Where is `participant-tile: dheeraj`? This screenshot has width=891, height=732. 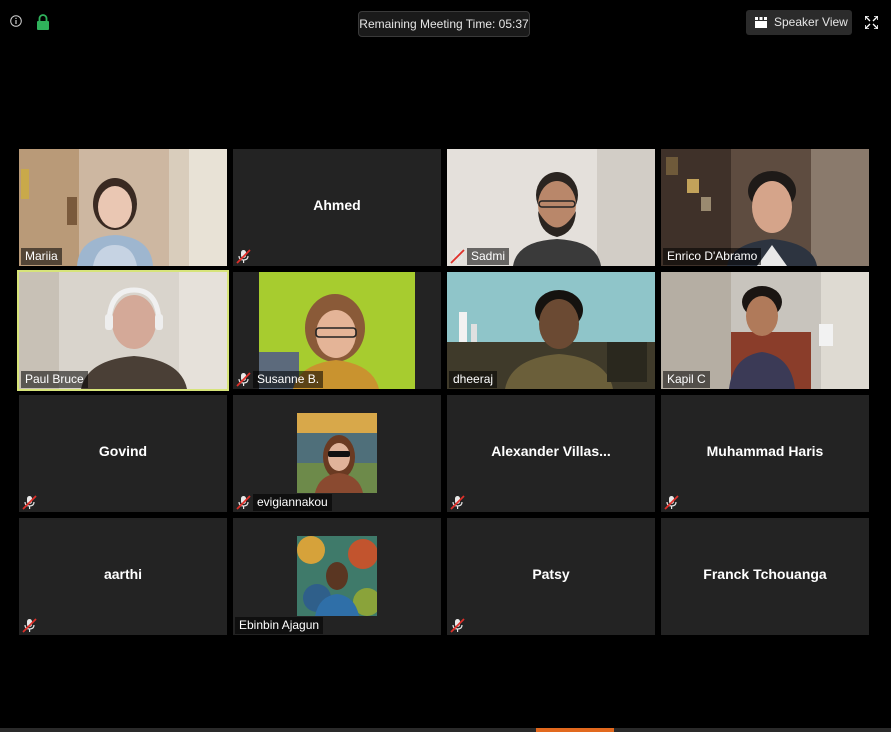 participant-tile: dheeraj is located at coordinates (551, 330).